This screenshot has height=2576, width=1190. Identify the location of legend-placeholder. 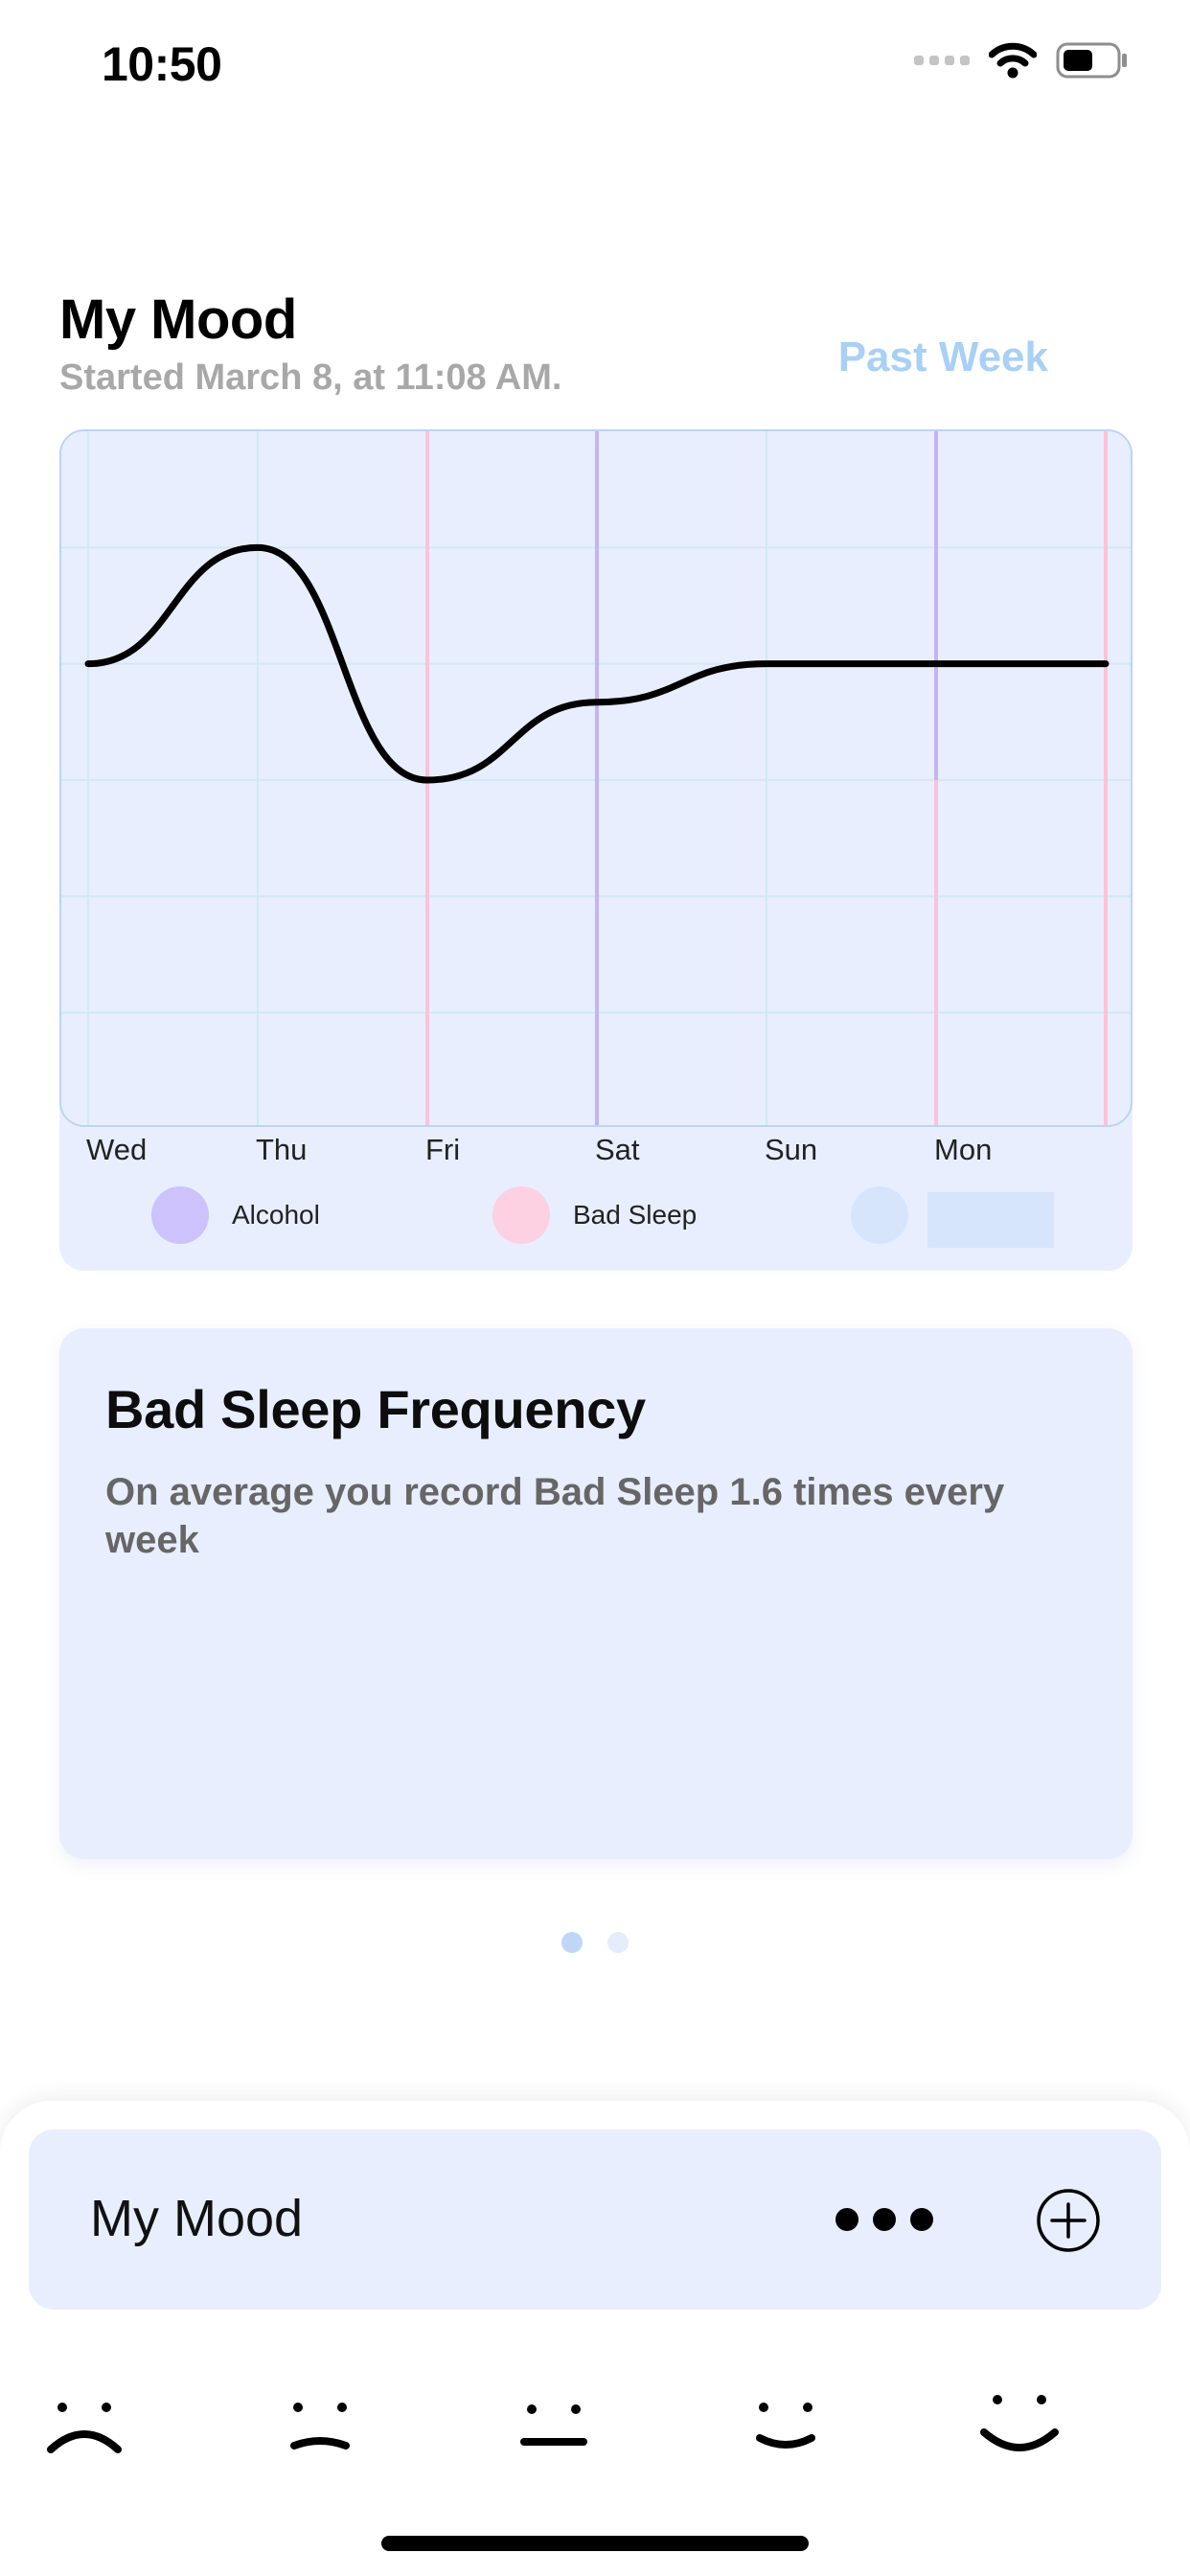
(990, 1220).